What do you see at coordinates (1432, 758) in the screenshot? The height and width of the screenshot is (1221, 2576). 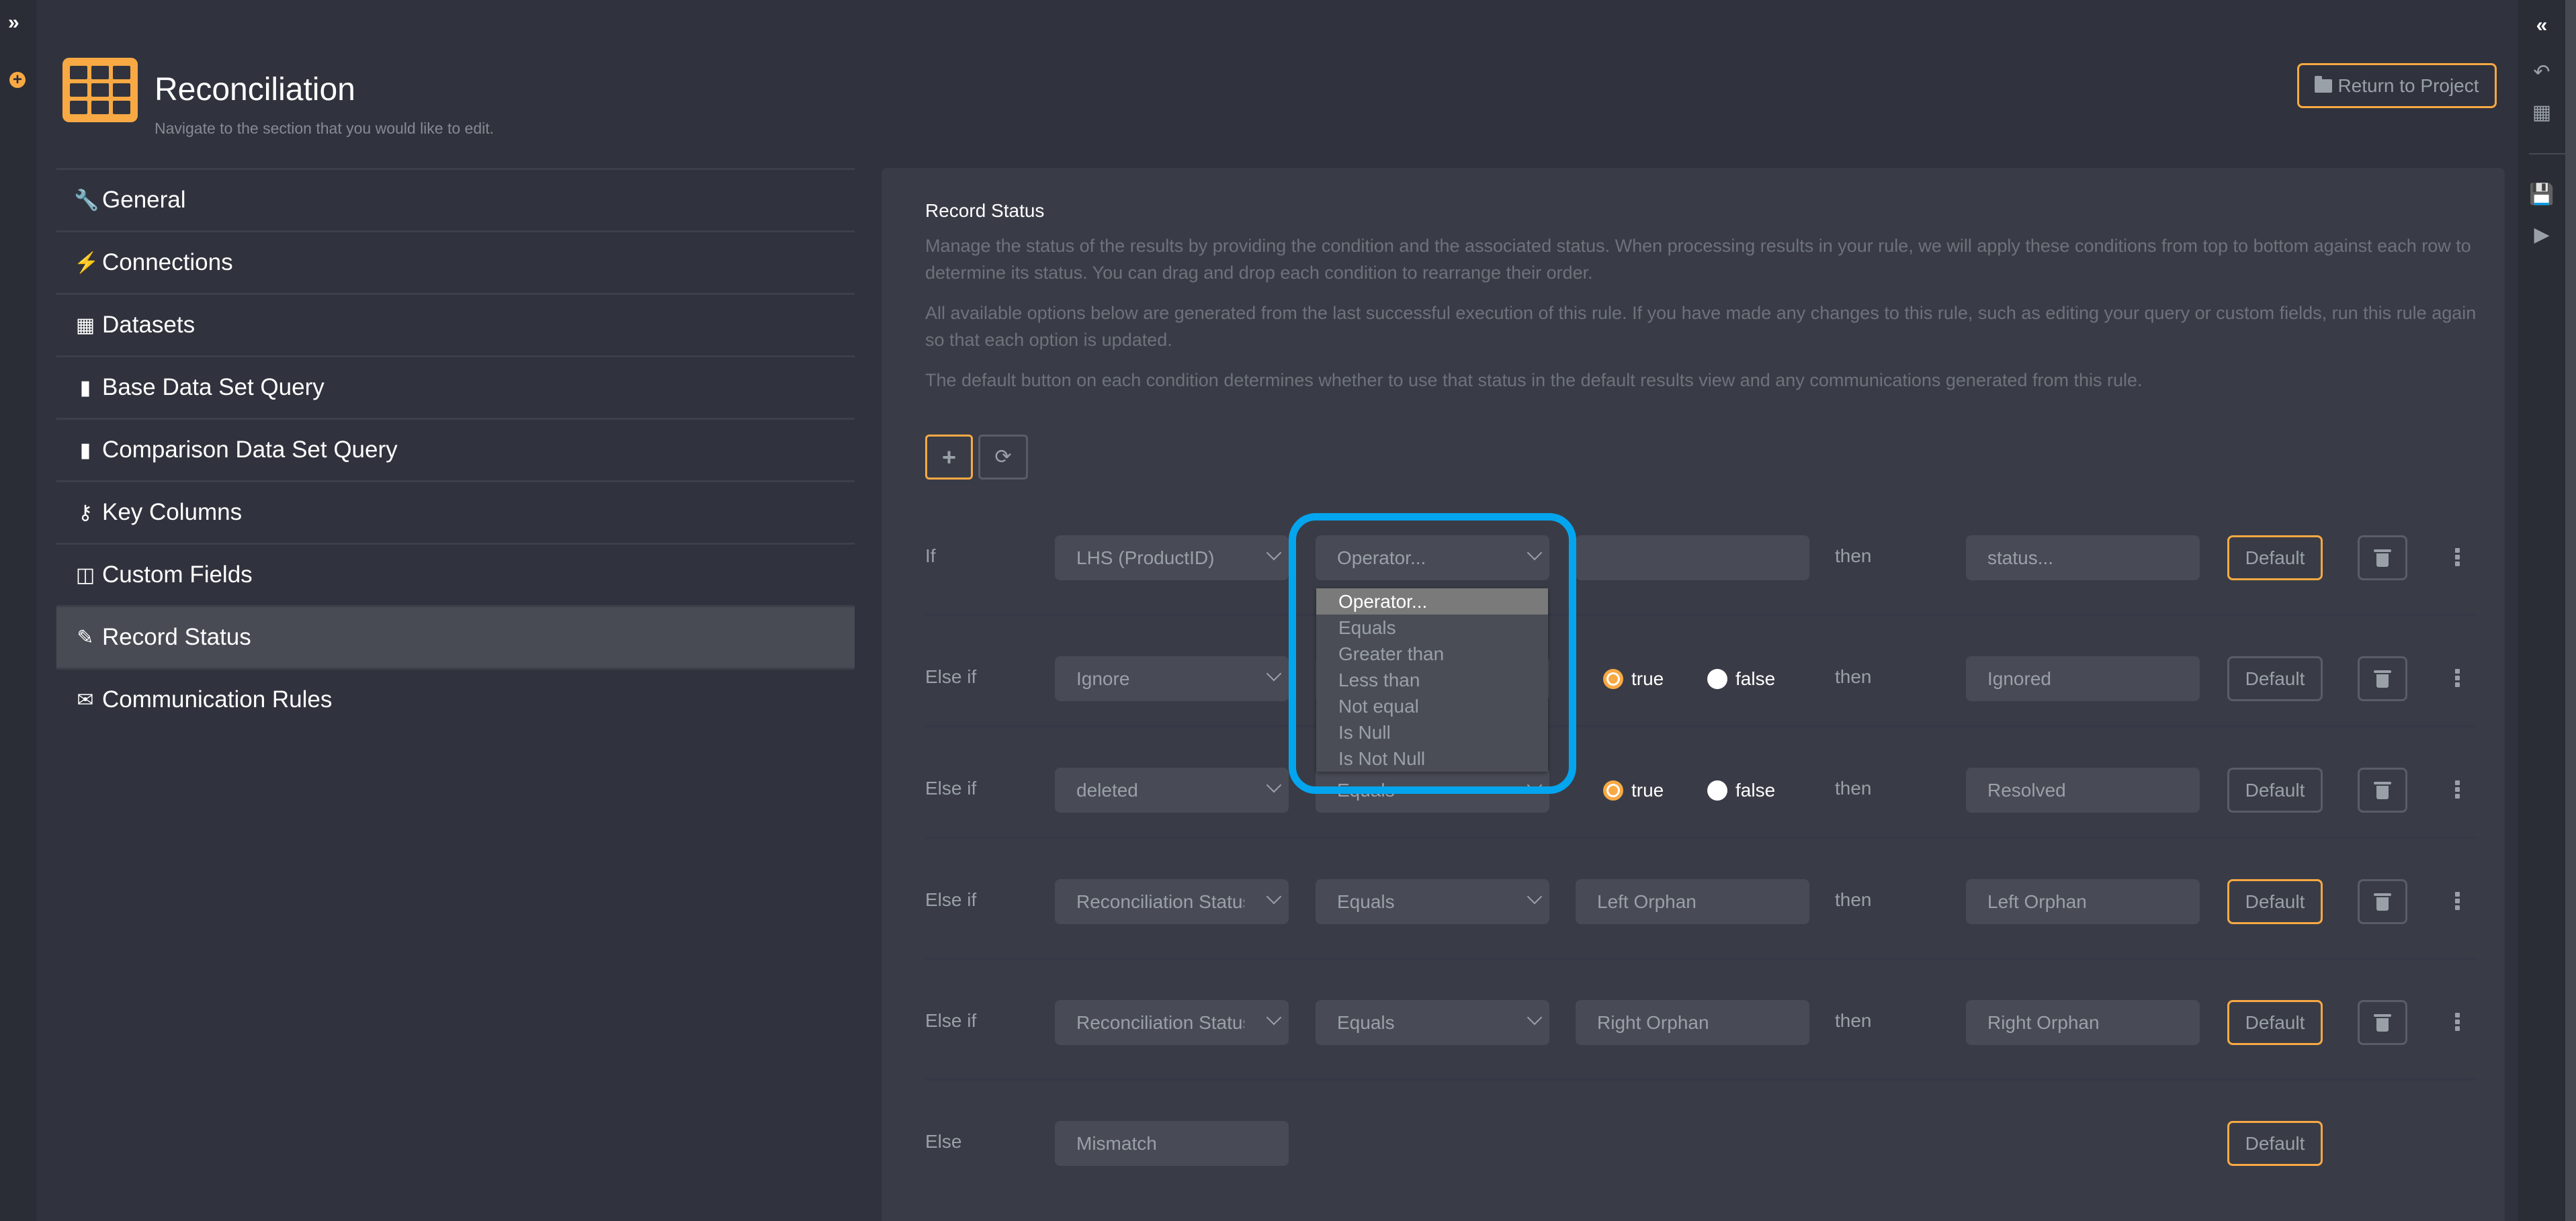 I see `operator-option: Is Not Null` at bounding box center [1432, 758].